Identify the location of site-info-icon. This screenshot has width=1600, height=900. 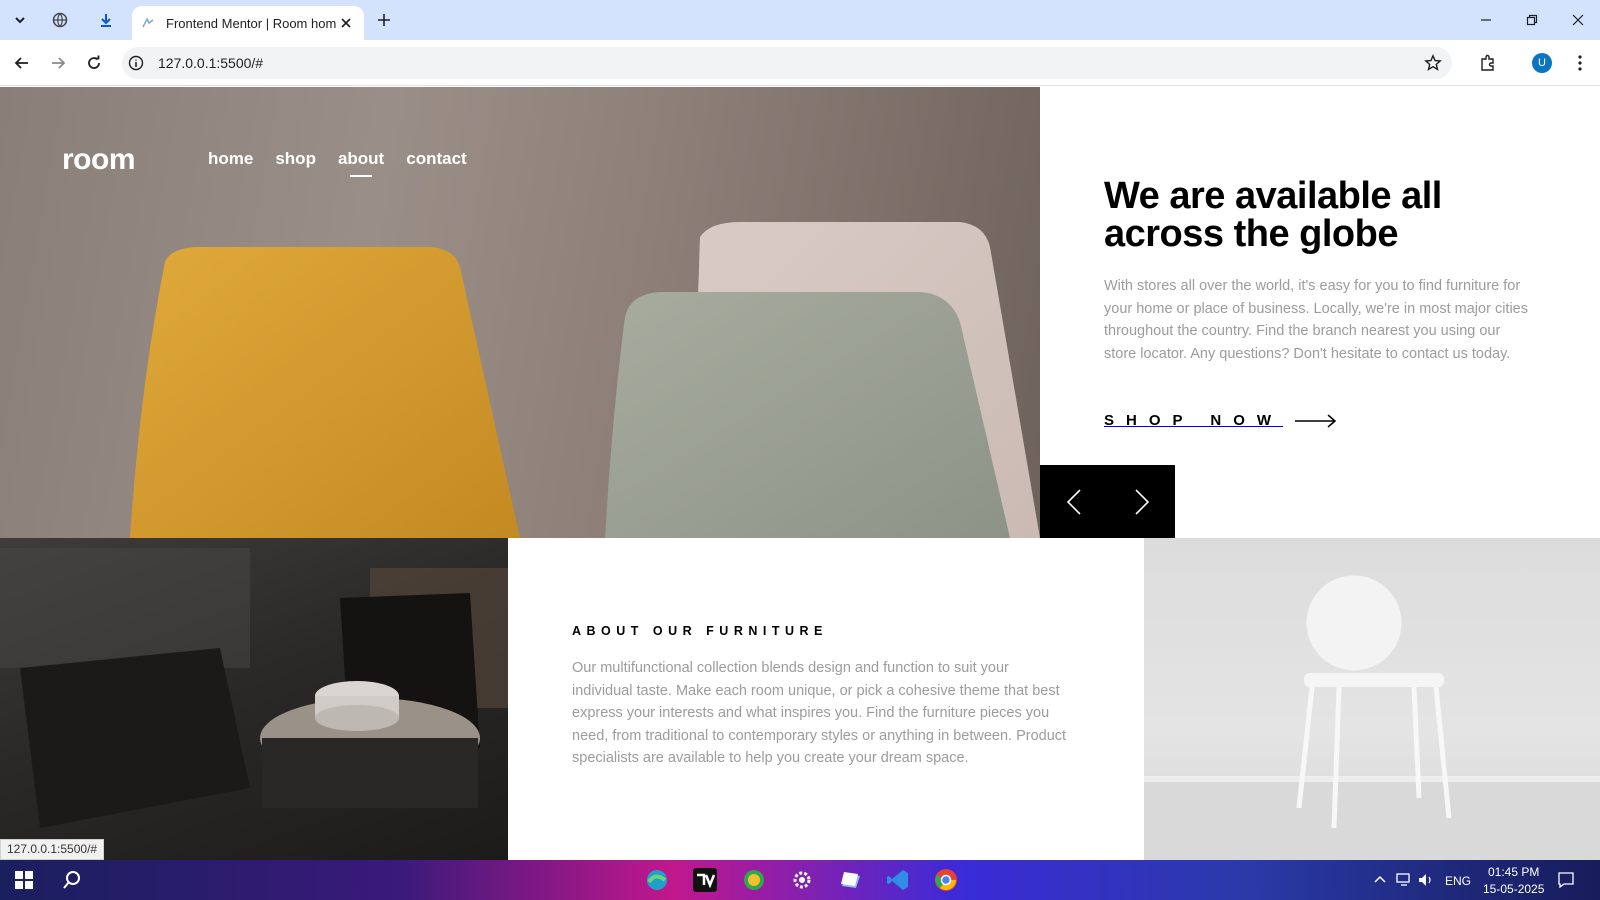
(136, 63).